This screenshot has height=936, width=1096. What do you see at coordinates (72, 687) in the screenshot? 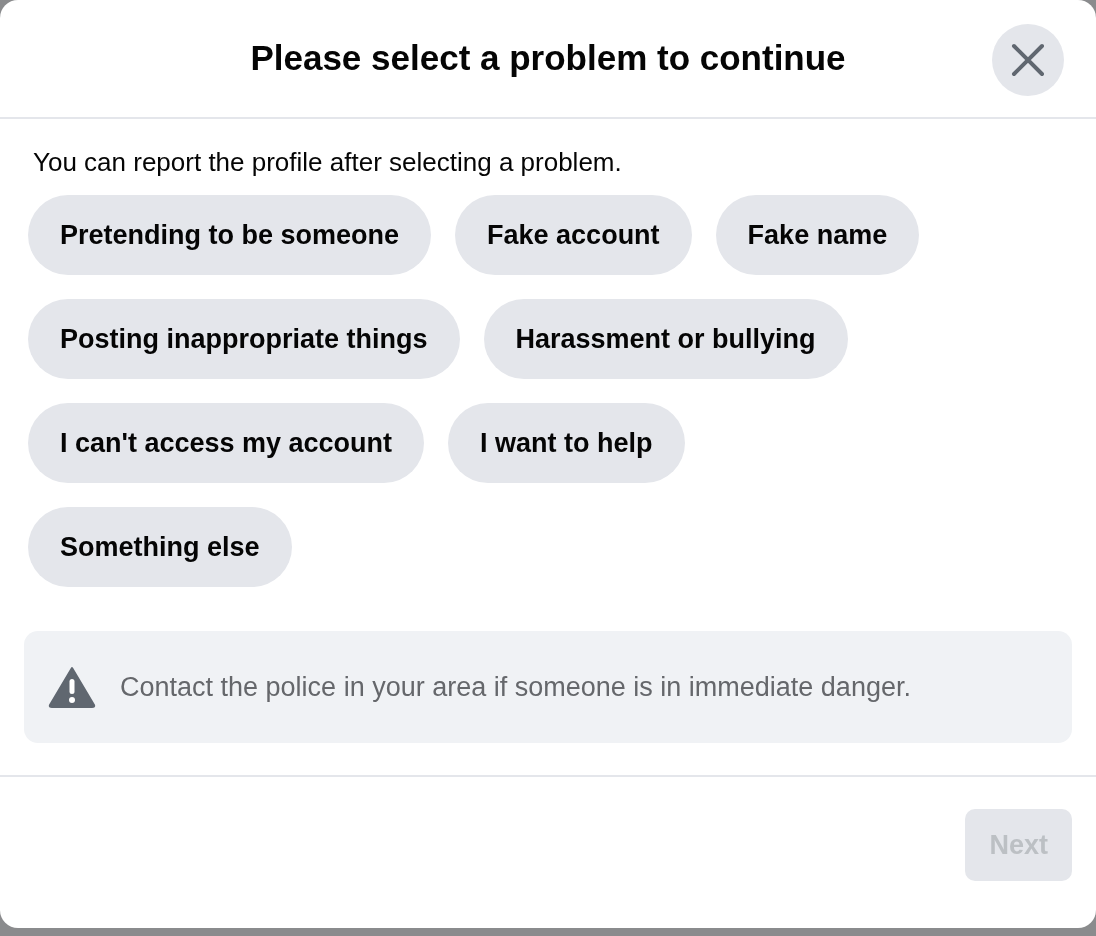
I see `warning-icon` at bounding box center [72, 687].